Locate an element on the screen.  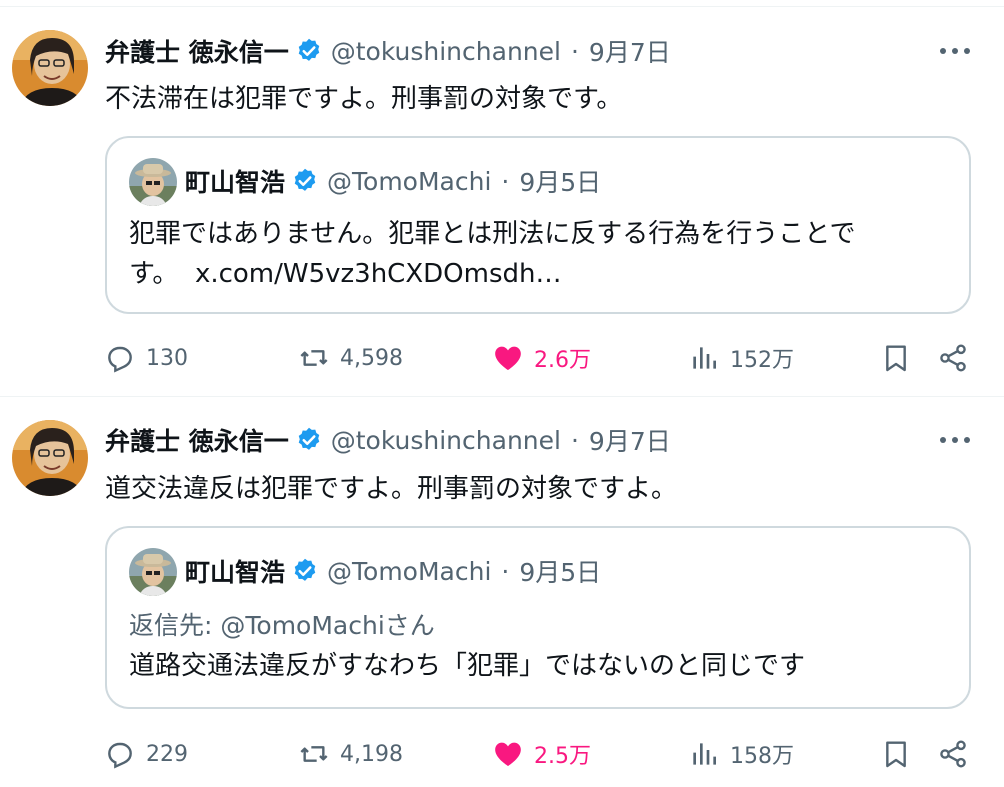
views-count: 152万 is located at coordinates (762, 360).